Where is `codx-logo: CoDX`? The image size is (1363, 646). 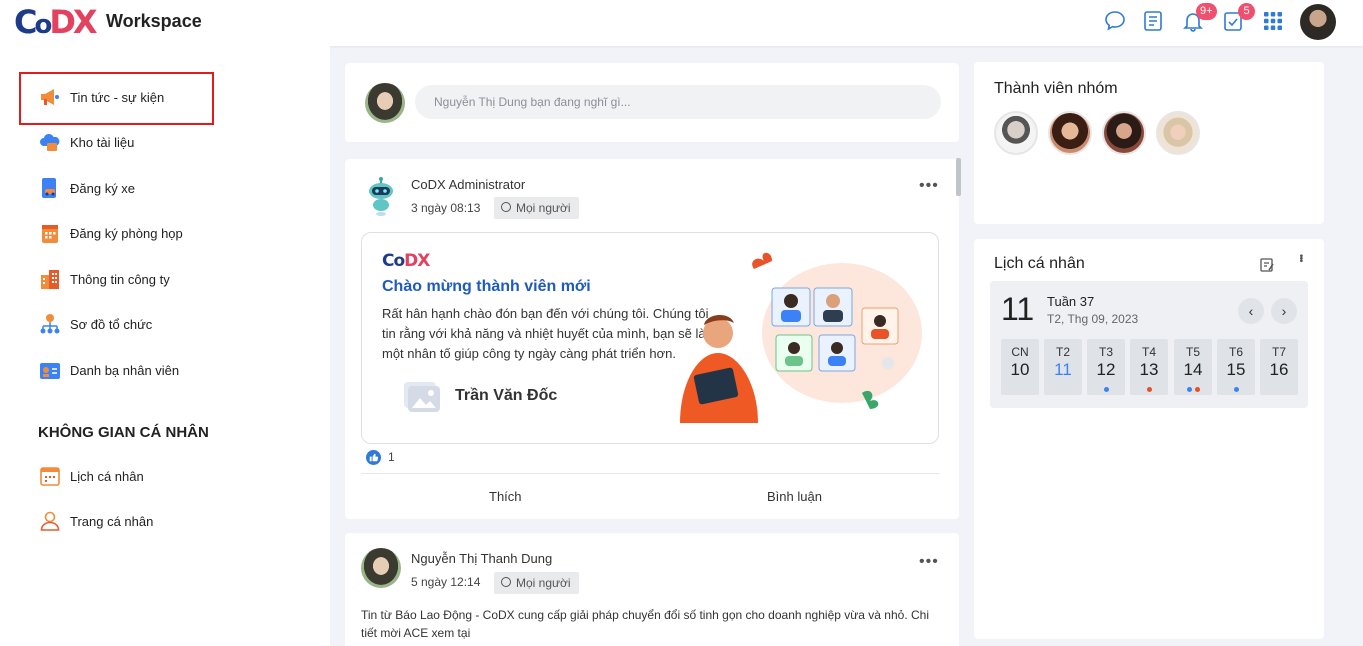 codx-logo: CoDX is located at coordinates (56, 23).